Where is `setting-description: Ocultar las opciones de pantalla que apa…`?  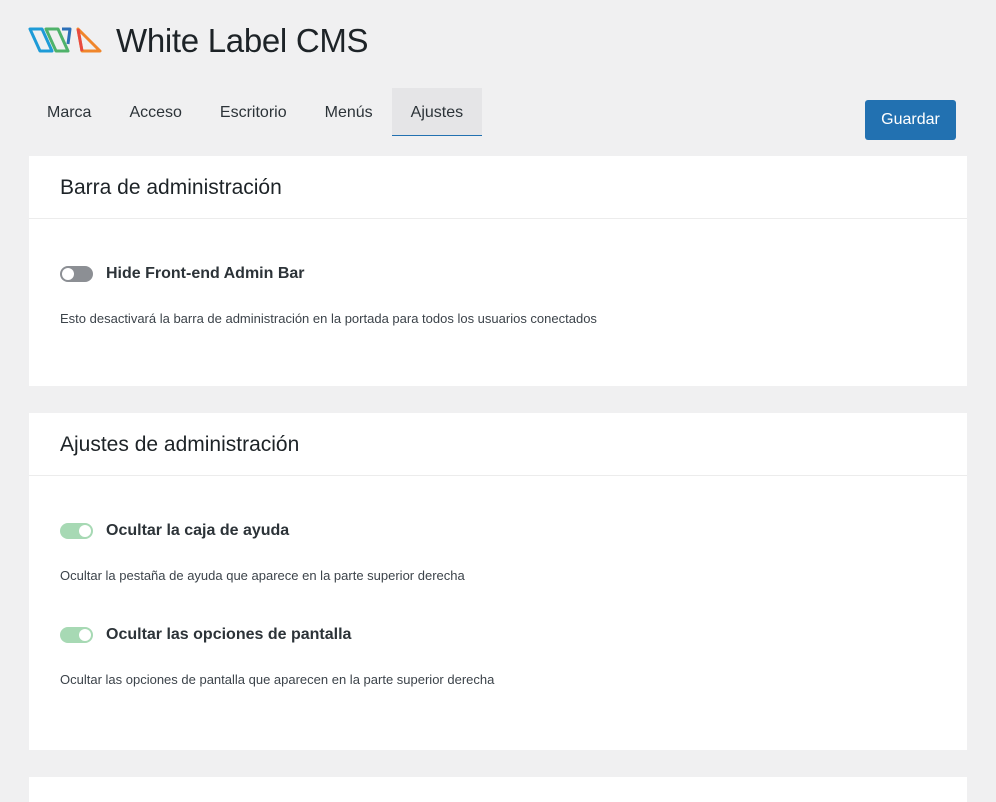
setting-description: Ocultar las opciones de pantalla que apa… is located at coordinates (277, 679).